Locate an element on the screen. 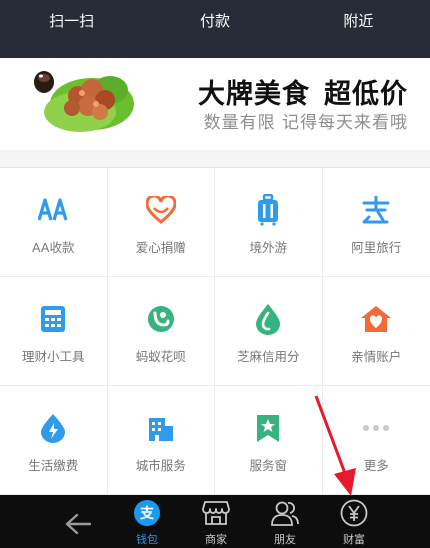 The height and width of the screenshot is (548, 430). service-label: 爱心捐赠 is located at coordinates (160, 247).